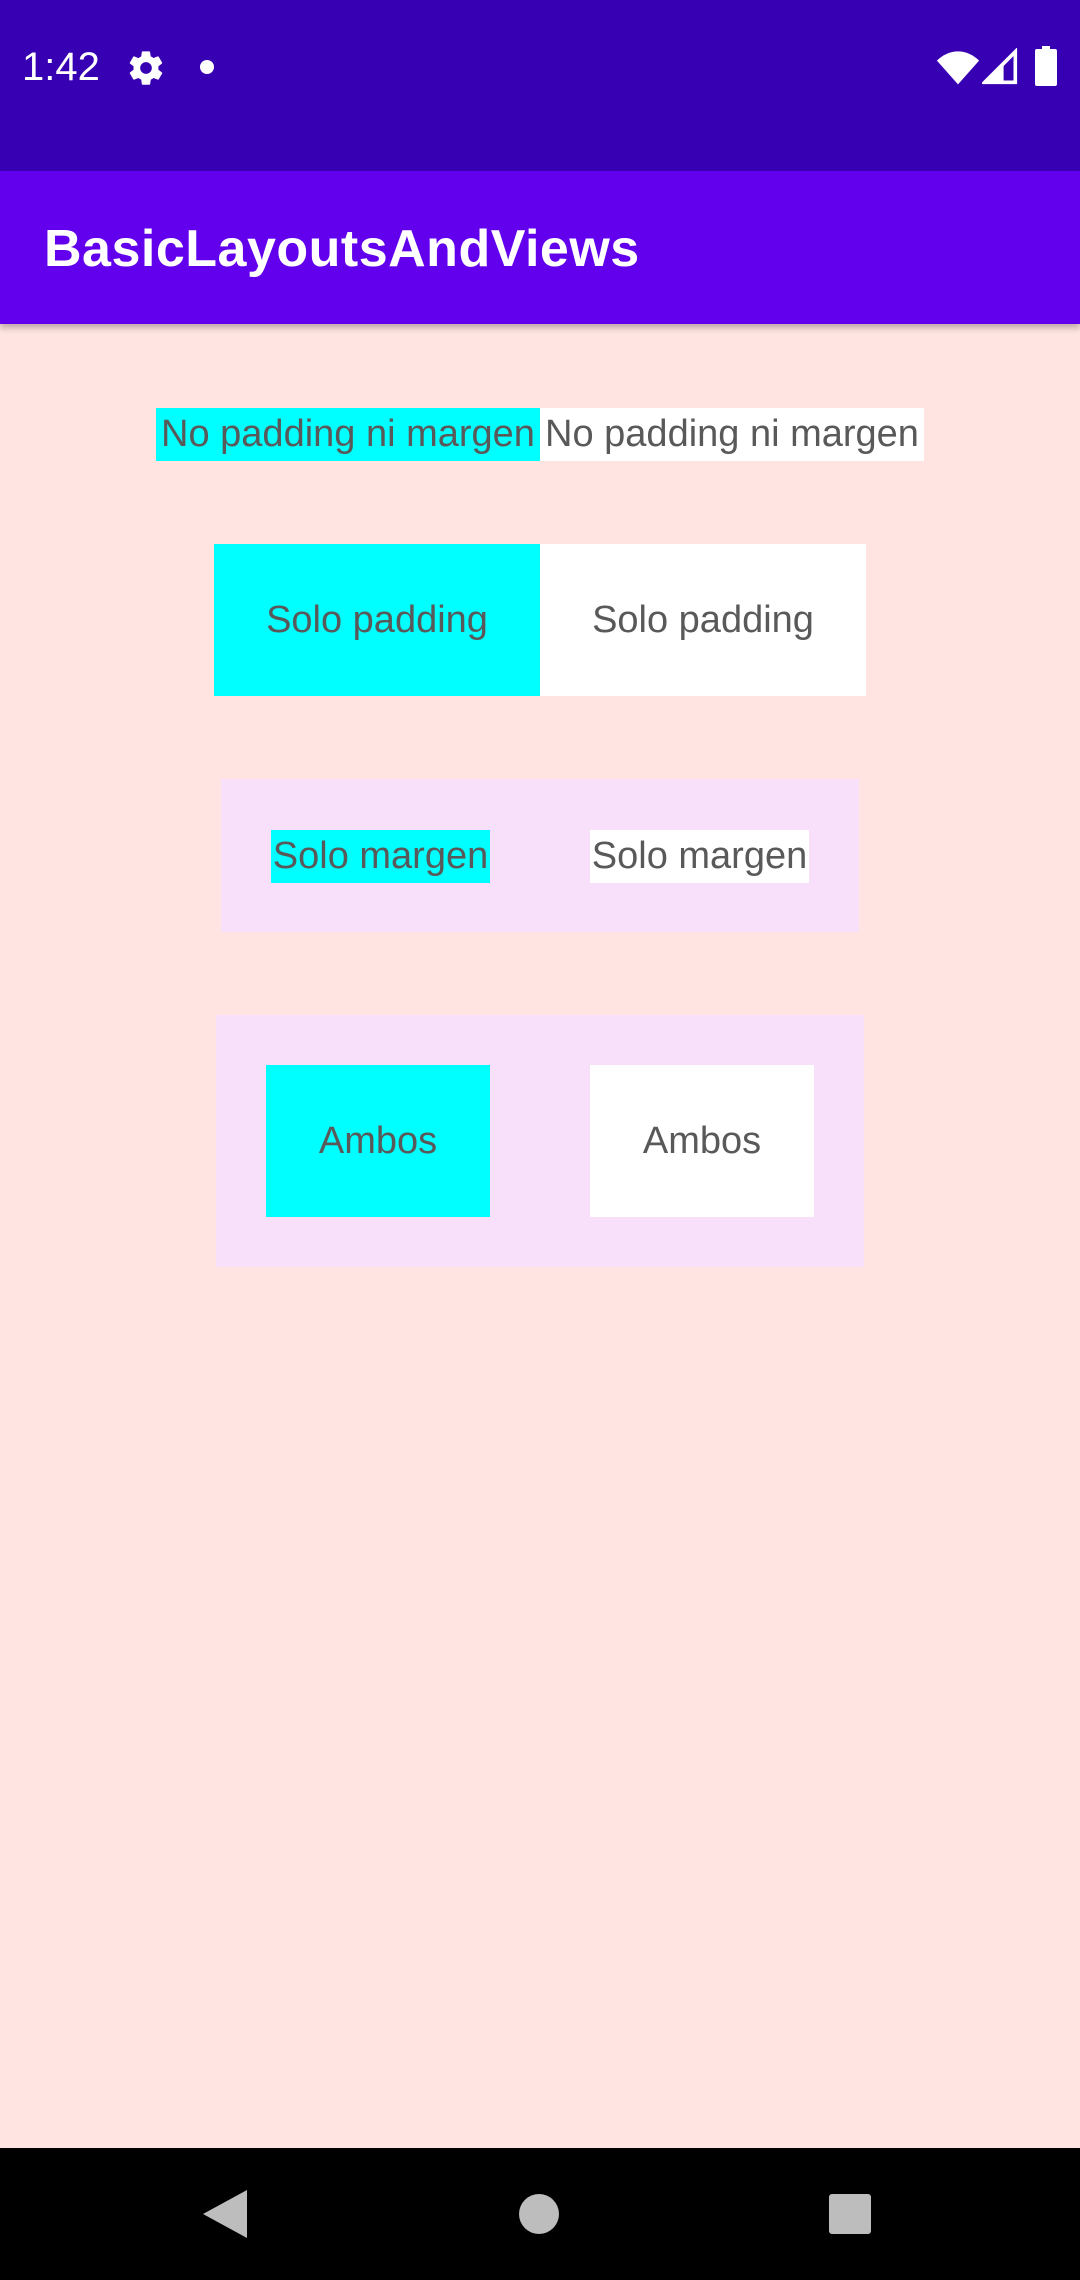 This screenshot has height=2280, width=1080. I want to click on home-icon, so click(539, 2214).